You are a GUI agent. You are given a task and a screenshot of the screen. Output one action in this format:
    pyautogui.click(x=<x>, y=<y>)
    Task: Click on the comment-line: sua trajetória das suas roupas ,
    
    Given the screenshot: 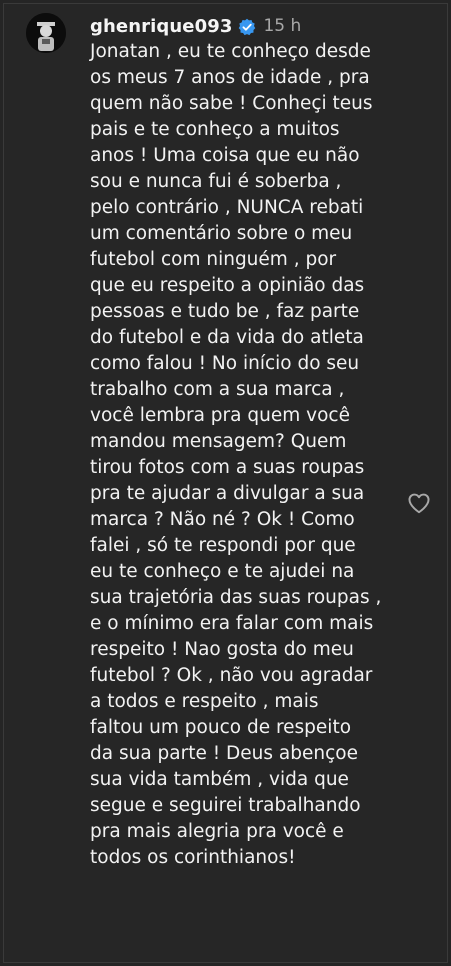 What is the action you would take?
    pyautogui.click(x=236, y=597)
    